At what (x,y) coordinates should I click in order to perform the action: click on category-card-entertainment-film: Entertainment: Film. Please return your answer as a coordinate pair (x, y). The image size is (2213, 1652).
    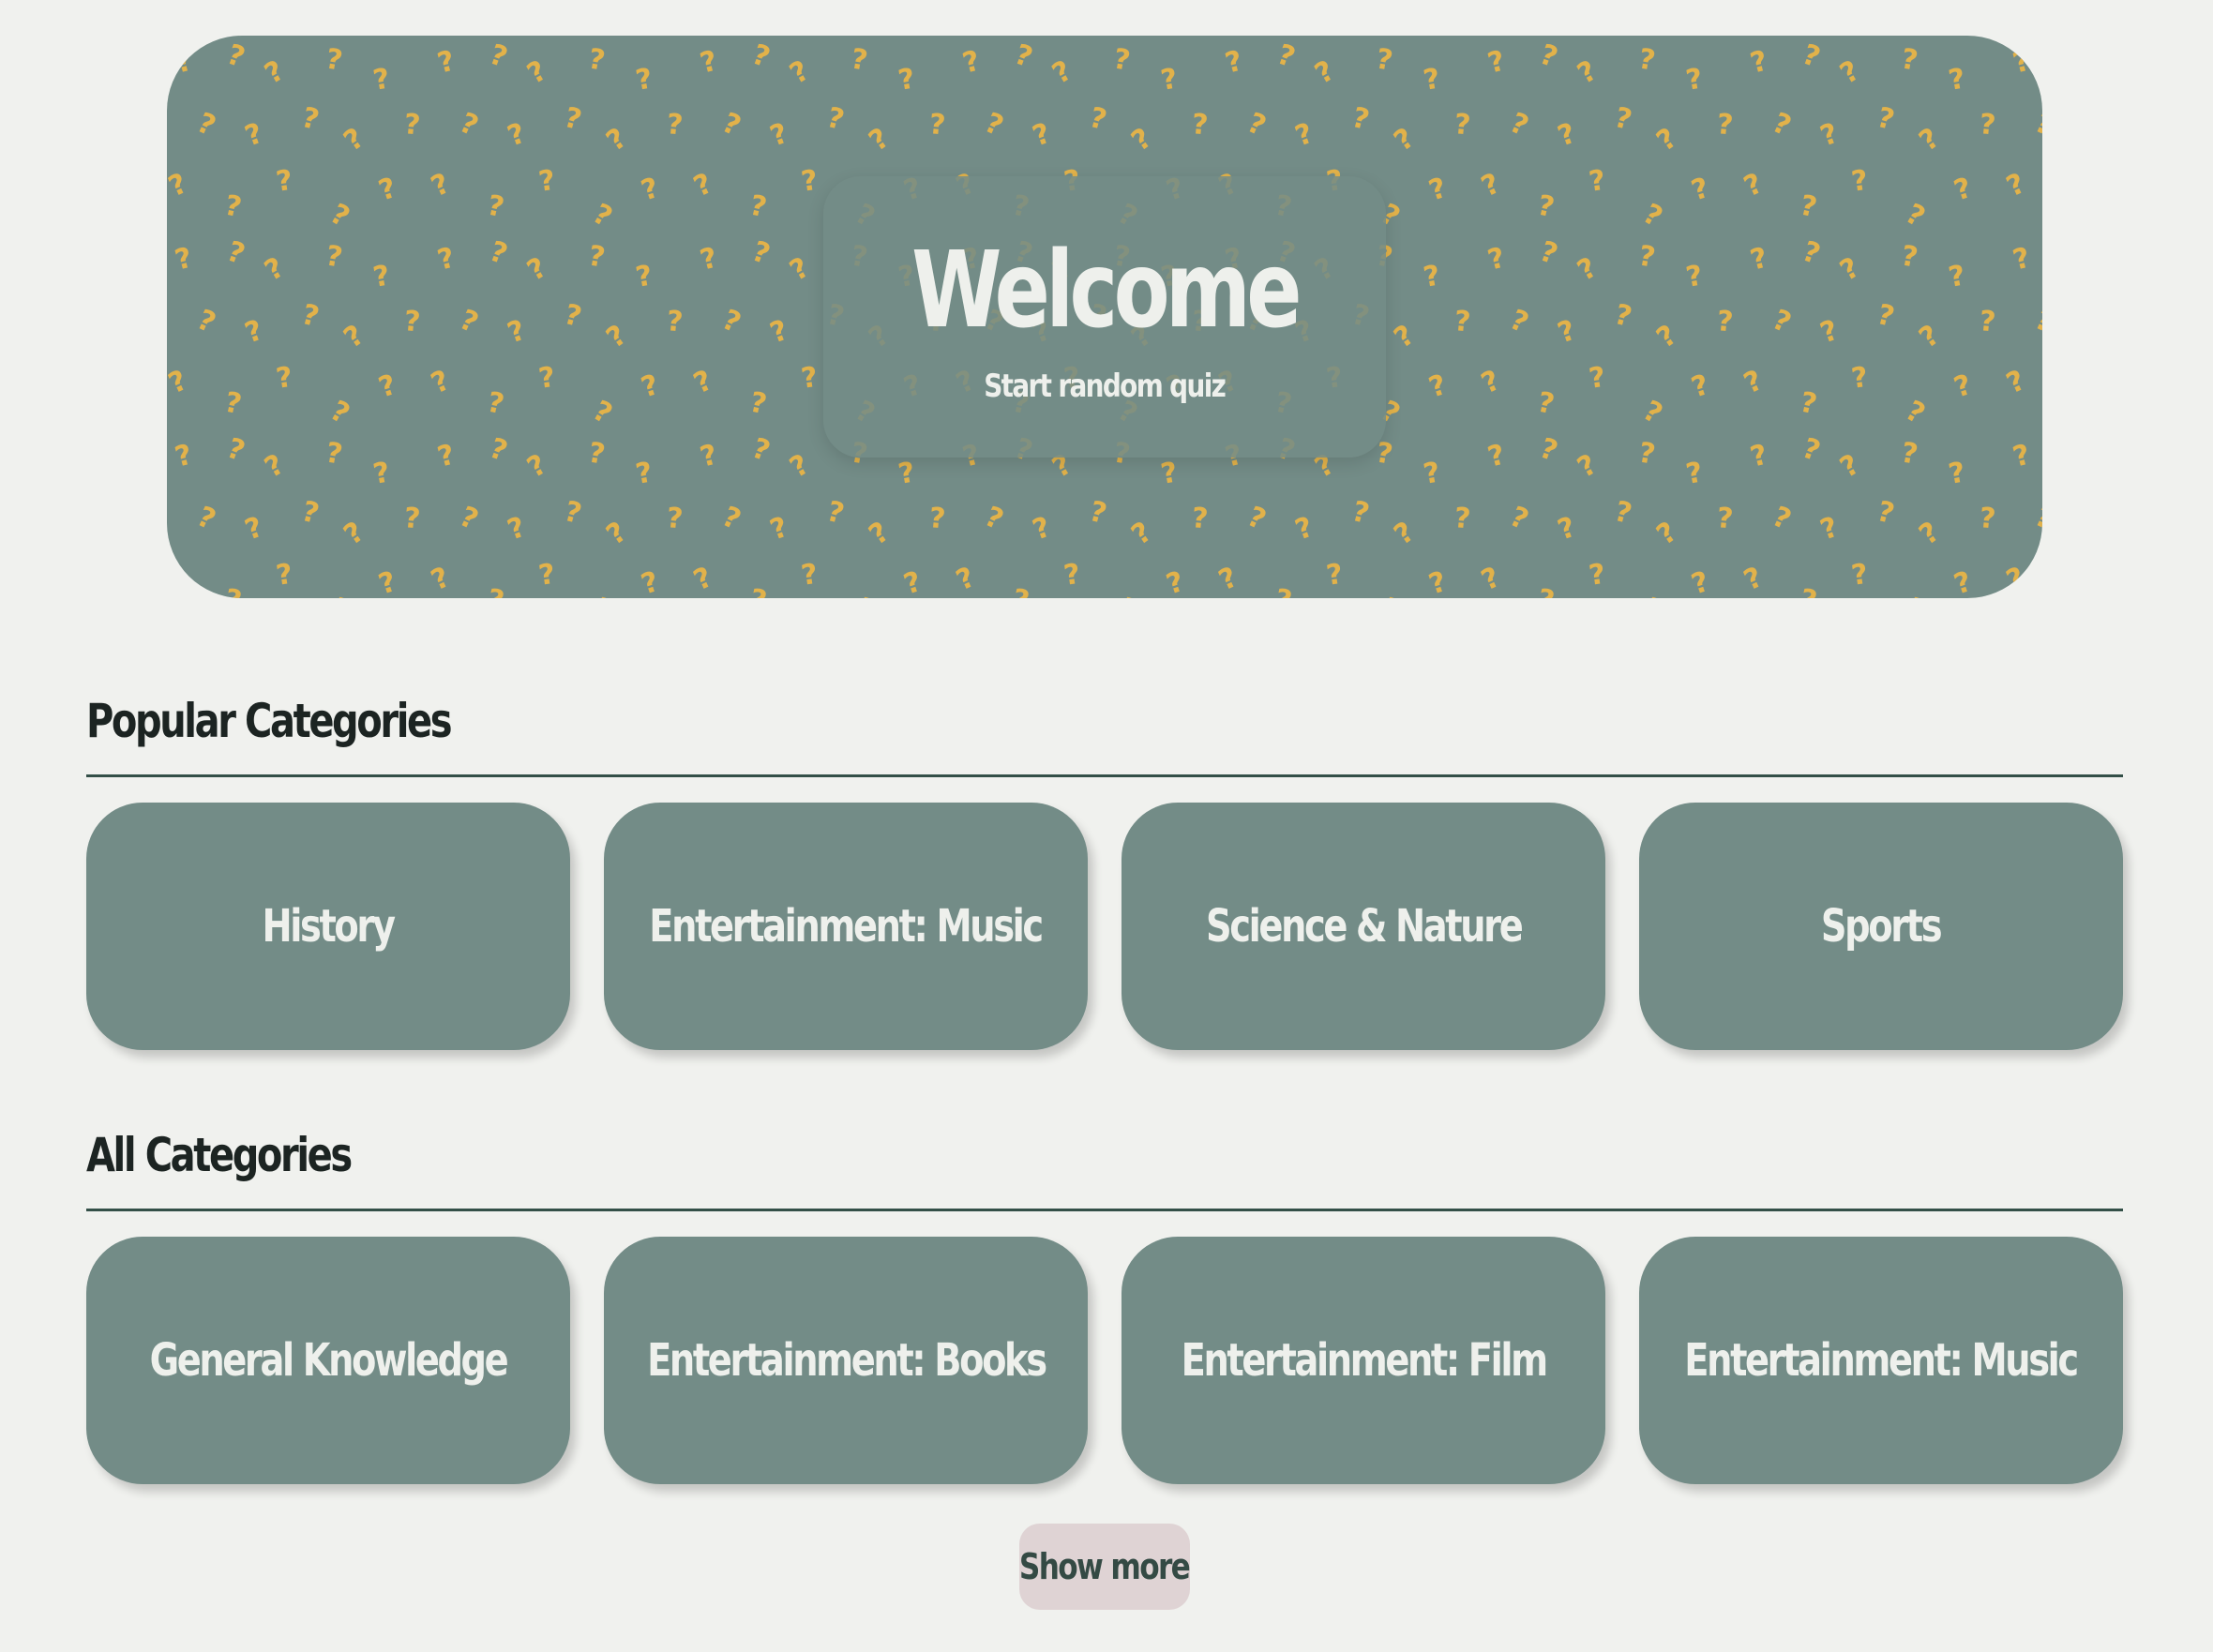
    Looking at the image, I should click on (1364, 1360).